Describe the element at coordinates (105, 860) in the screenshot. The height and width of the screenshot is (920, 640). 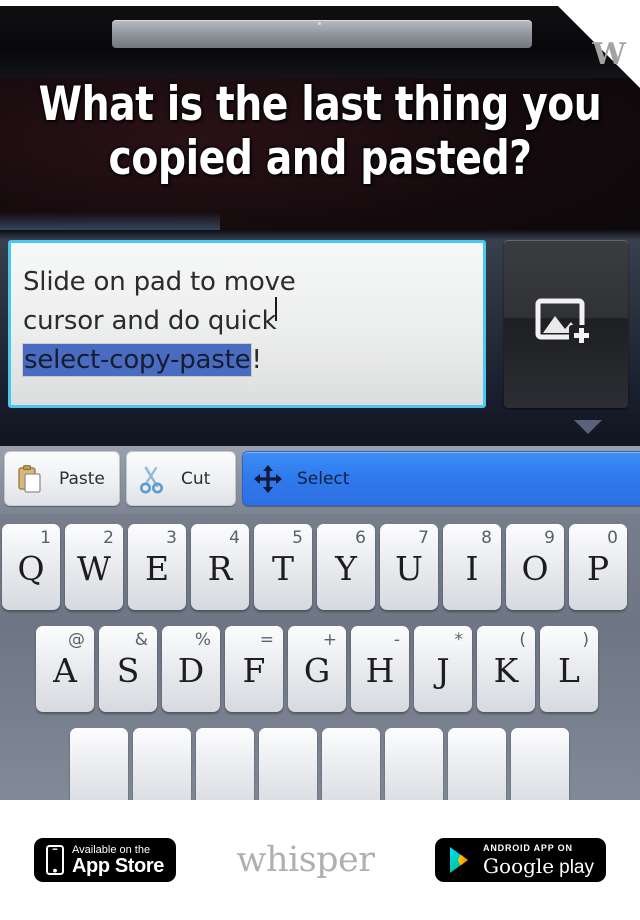
I see `app-store-badge: Available on the App Store` at that location.